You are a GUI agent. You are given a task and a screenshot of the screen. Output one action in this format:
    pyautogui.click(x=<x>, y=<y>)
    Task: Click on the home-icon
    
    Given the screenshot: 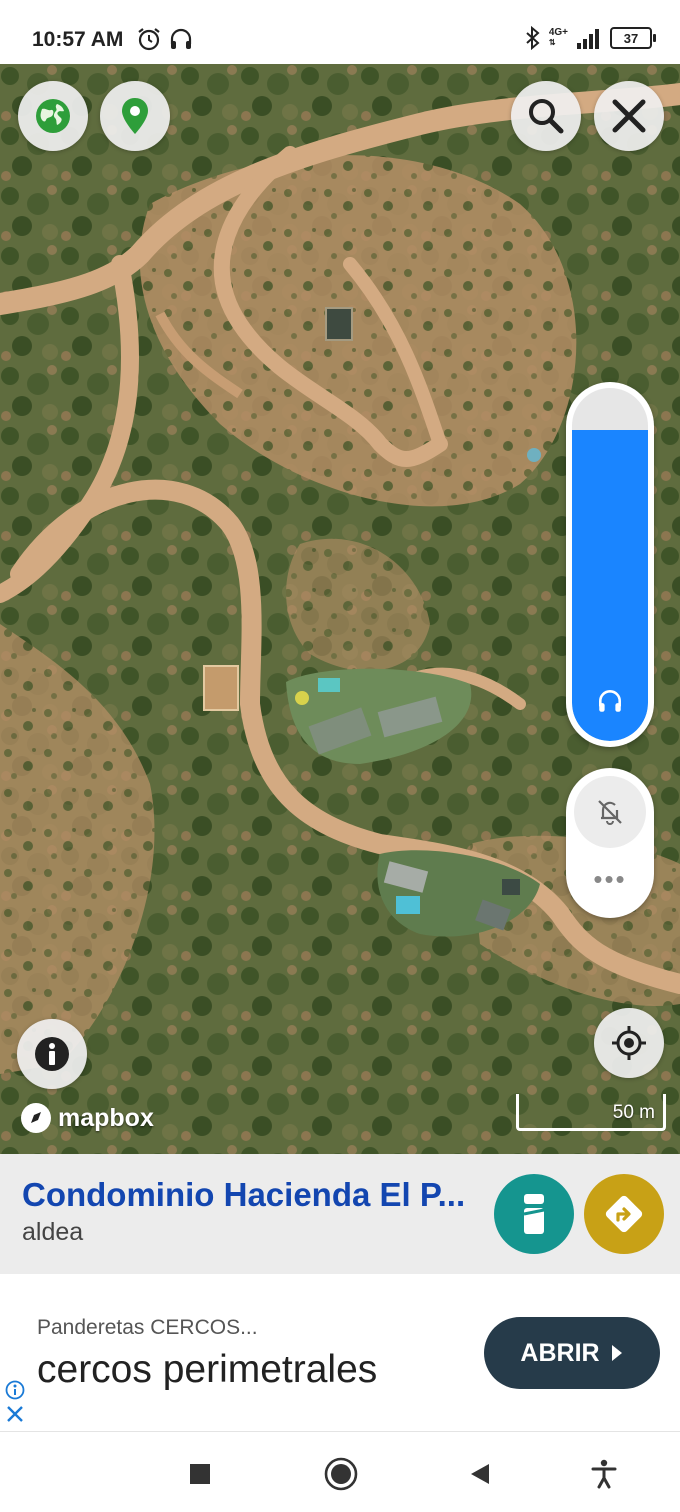 What is the action you would take?
    pyautogui.click(x=341, y=1474)
    